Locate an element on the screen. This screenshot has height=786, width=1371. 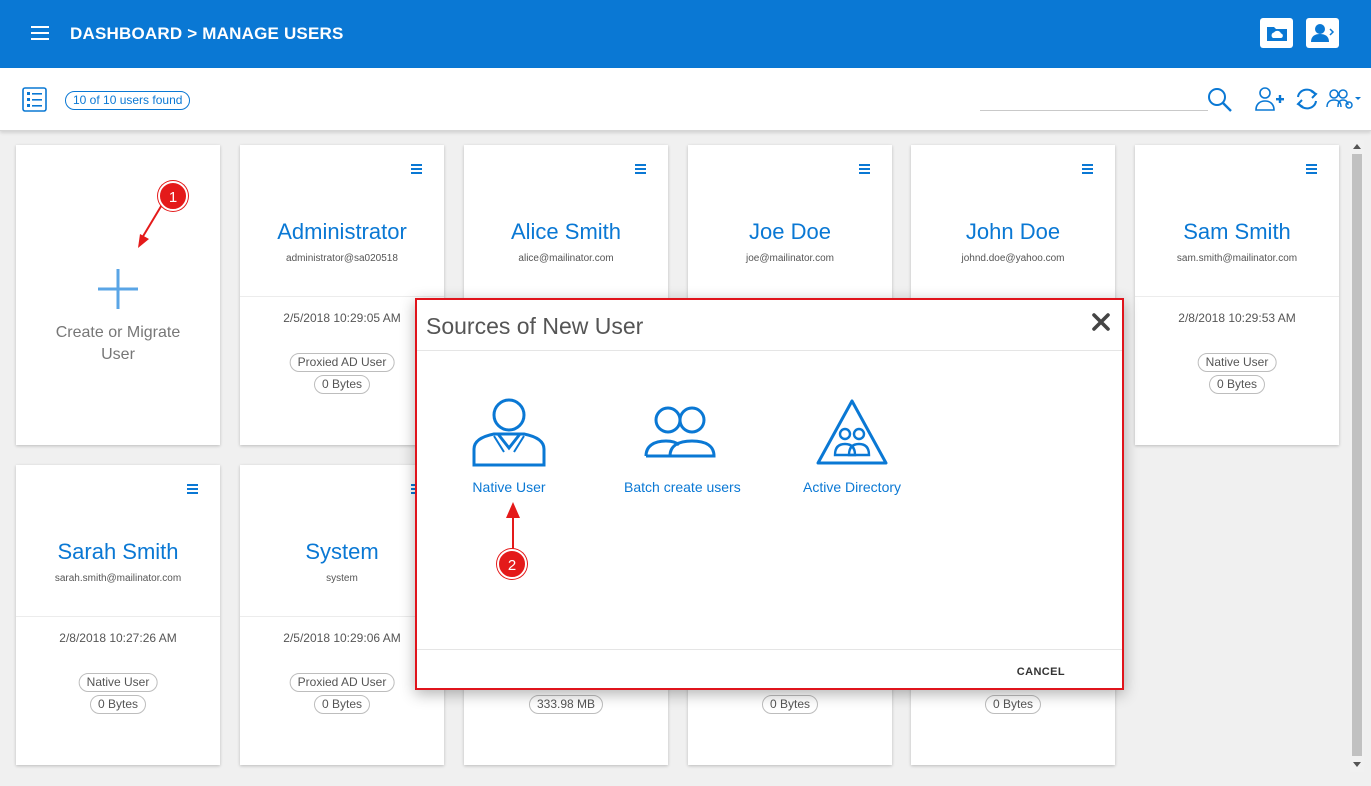
user-account-button is located at coordinates (1322, 33).